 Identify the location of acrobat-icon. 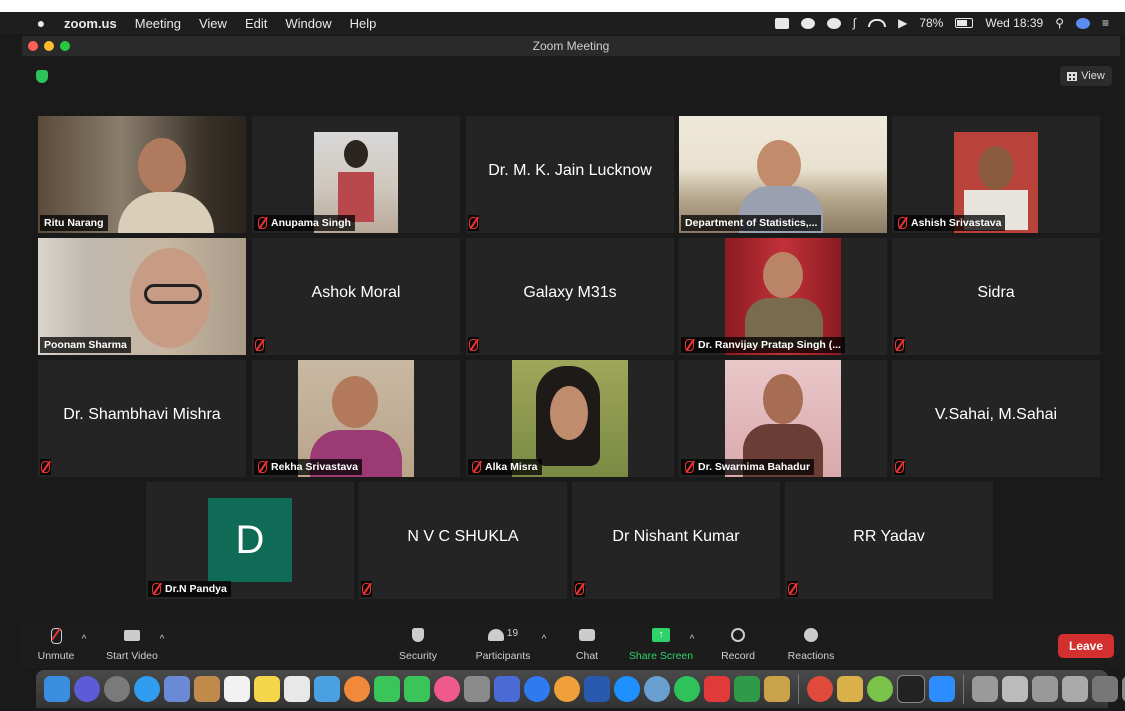
(717, 689).